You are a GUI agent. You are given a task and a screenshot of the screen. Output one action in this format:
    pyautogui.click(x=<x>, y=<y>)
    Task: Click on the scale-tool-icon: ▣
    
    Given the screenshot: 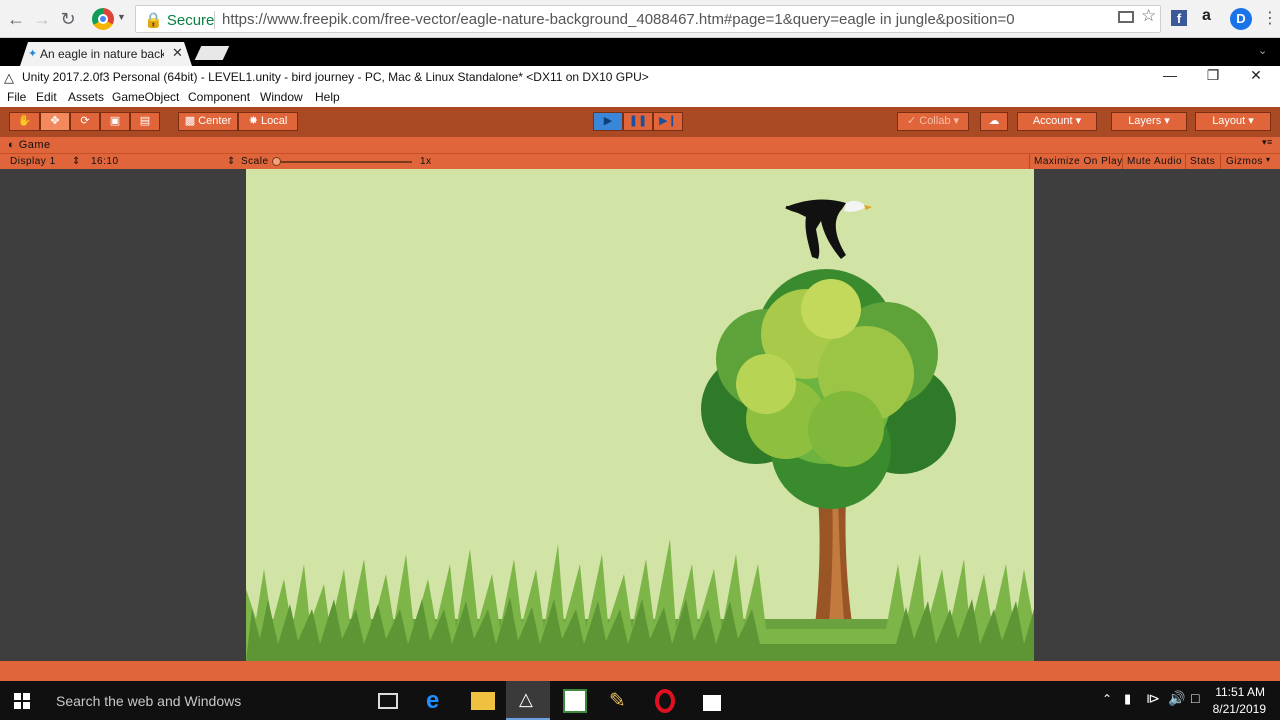 What is the action you would take?
    pyautogui.click(x=115, y=121)
    